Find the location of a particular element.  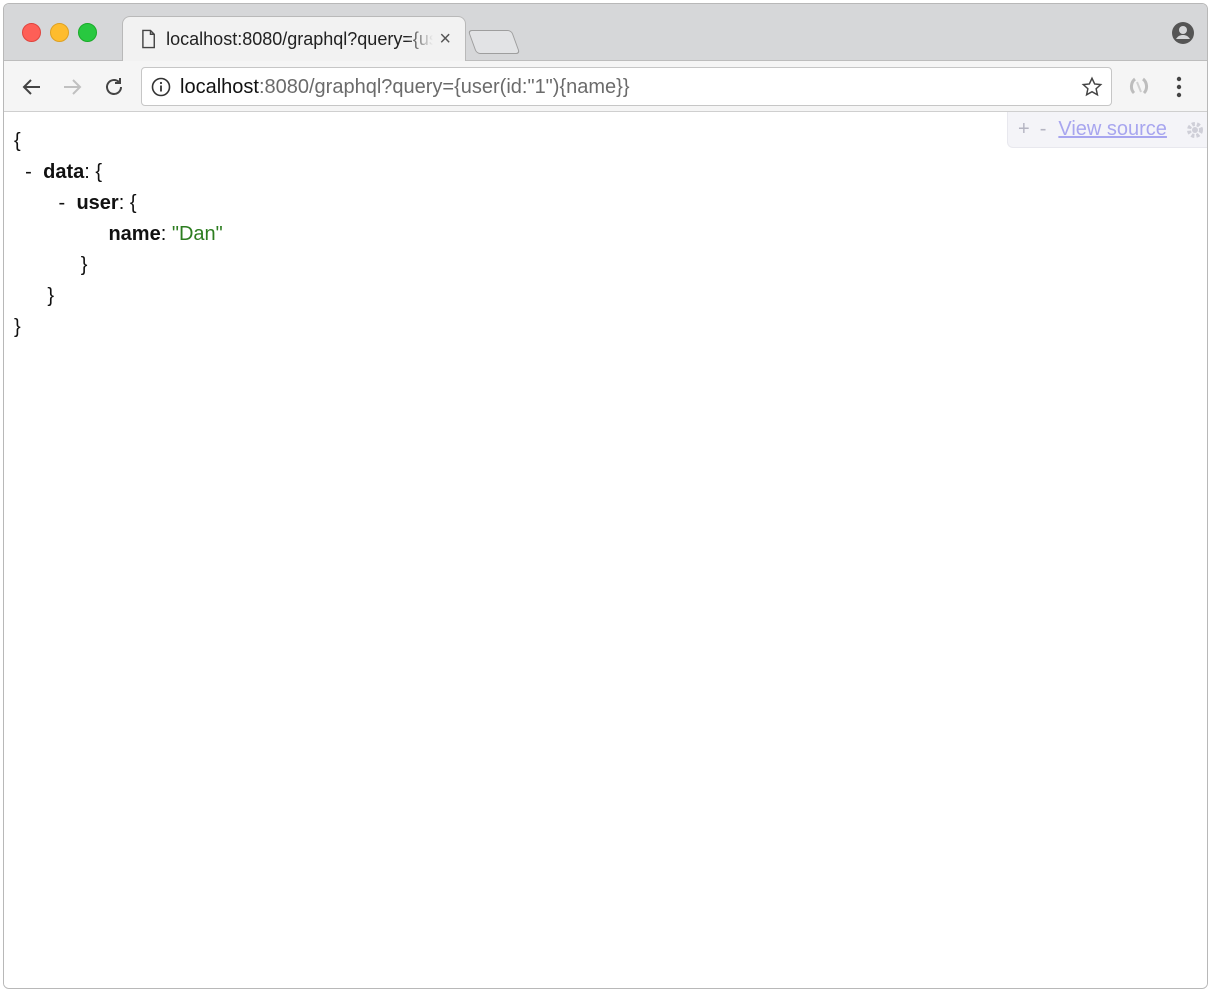

forward-button is located at coordinates (72, 87).